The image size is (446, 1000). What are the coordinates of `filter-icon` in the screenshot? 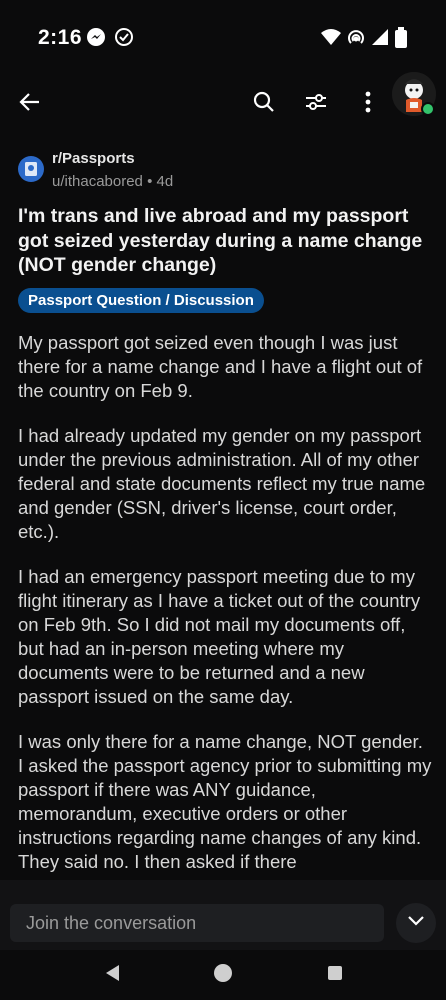 It's located at (316, 104).